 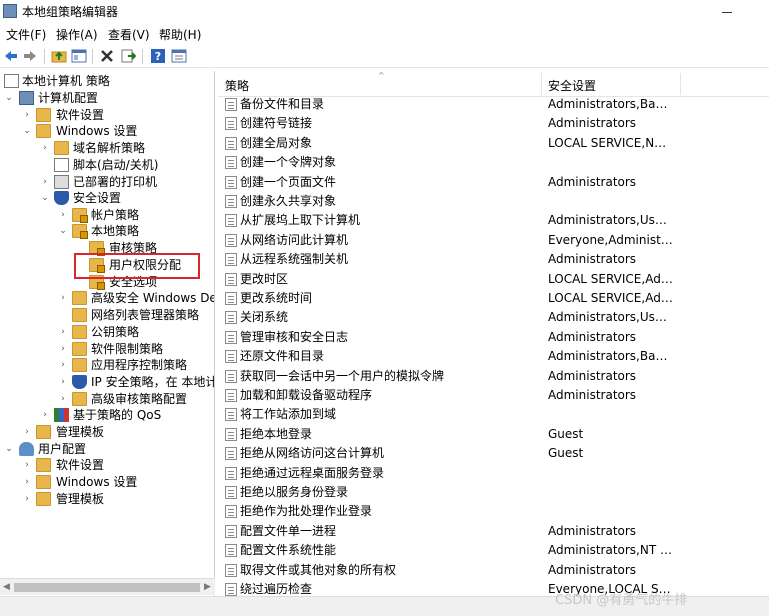 What do you see at coordinates (493, 220) in the screenshot?
I see `policy-row: 从扩展坞上取下计算机 Administrators,Users` at bounding box center [493, 220].